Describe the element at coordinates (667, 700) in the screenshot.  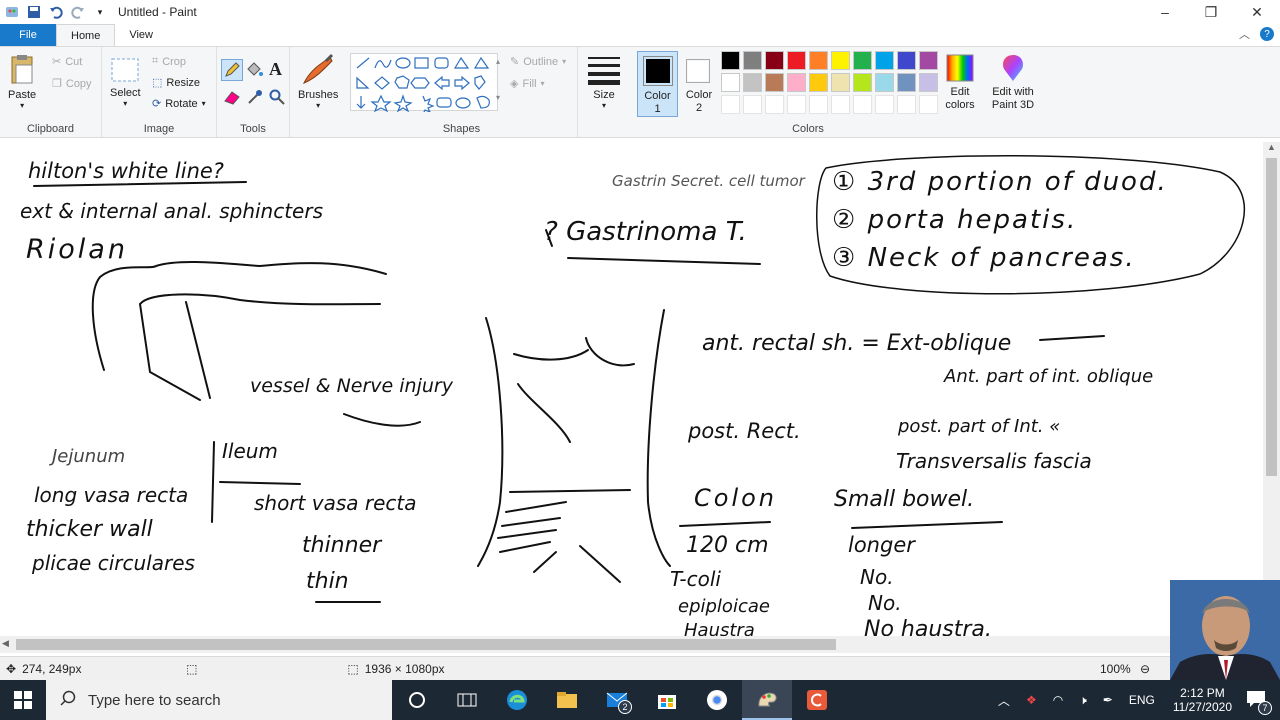
I see `store-icon` at that location.